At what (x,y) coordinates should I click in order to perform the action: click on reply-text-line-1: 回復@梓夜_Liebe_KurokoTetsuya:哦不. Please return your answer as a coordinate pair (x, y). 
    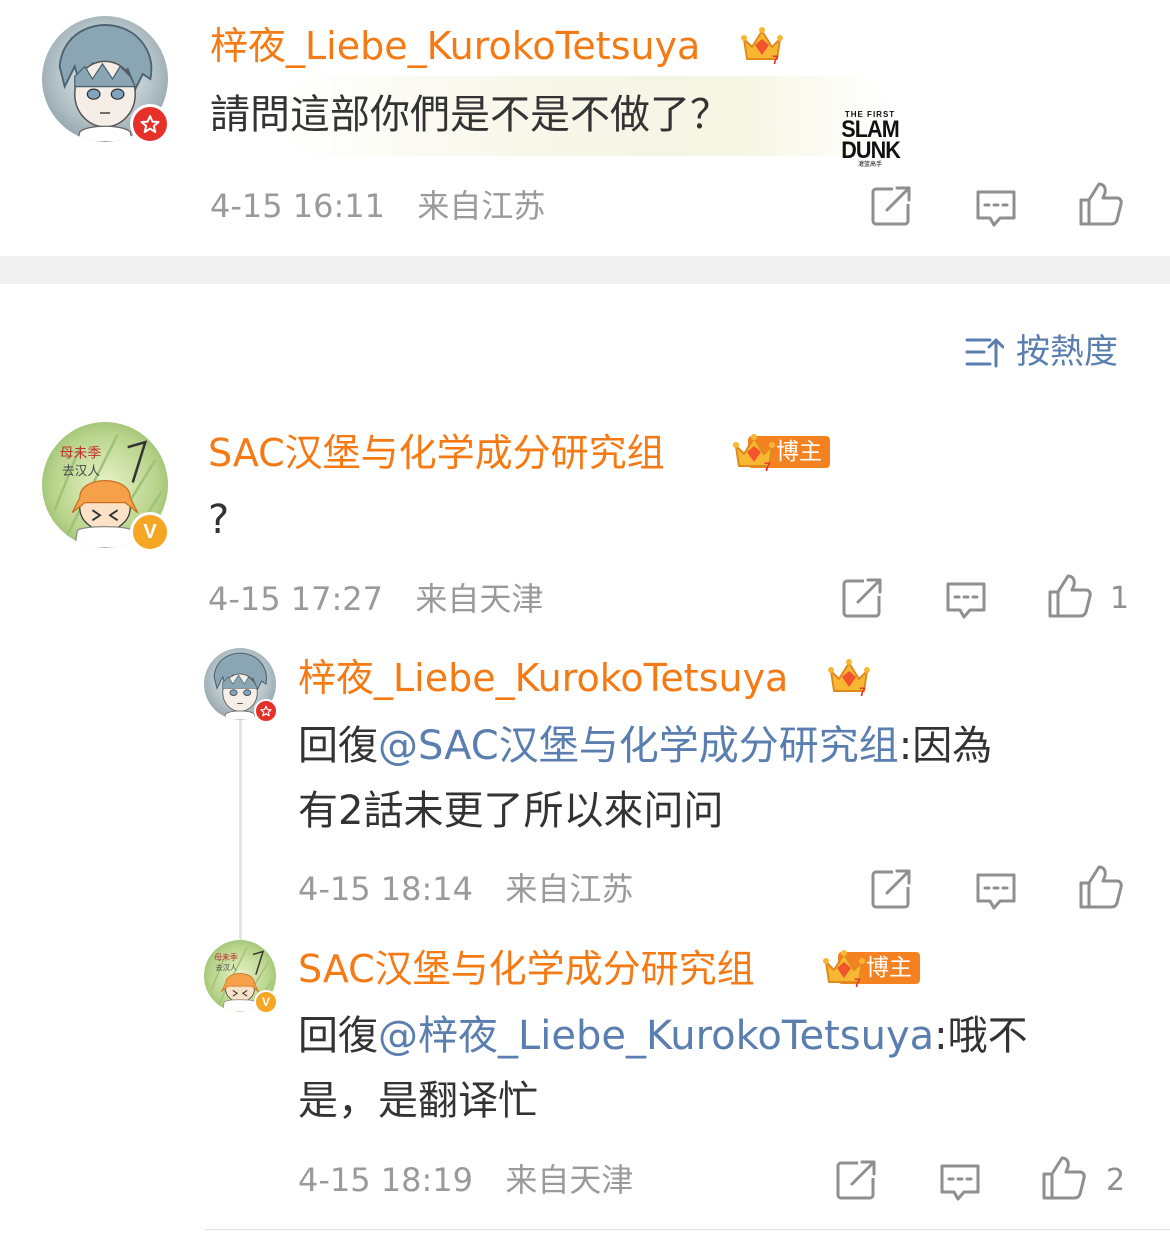
    Looking at the image, I should click on (663, 1036).